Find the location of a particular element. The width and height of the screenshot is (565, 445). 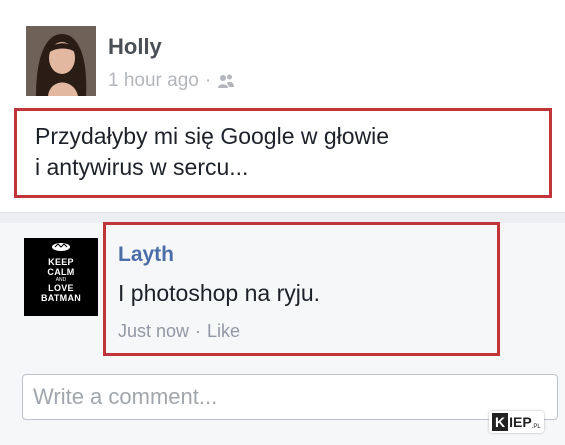

comment-meta: Just now · Like is located at coordinates (179, 331).